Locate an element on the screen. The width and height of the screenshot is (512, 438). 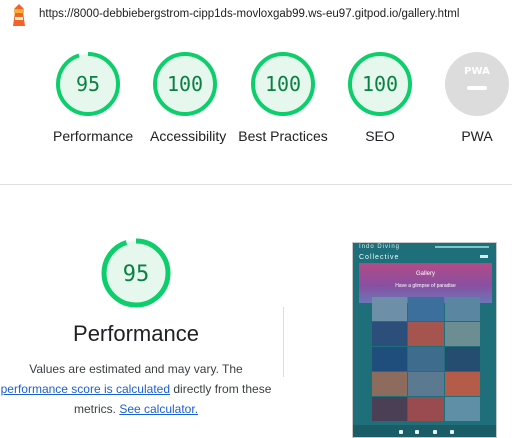
performance-score: 95 is located at coordinates (136, 274).